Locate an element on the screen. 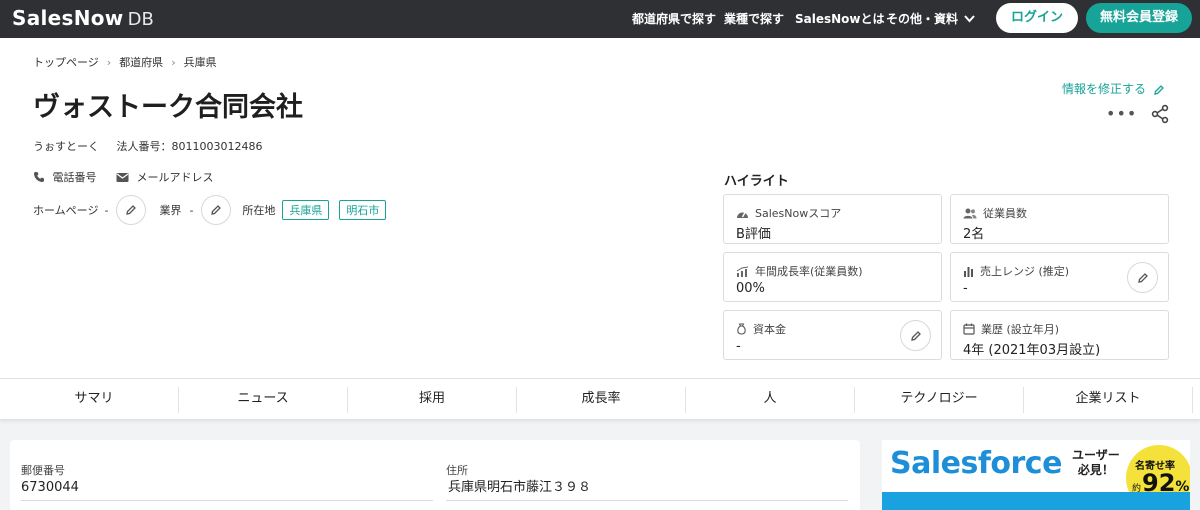 The width and height of the screenshot is (1200, 510). email-label: メールアドレス is located at coordinates (175, 177).